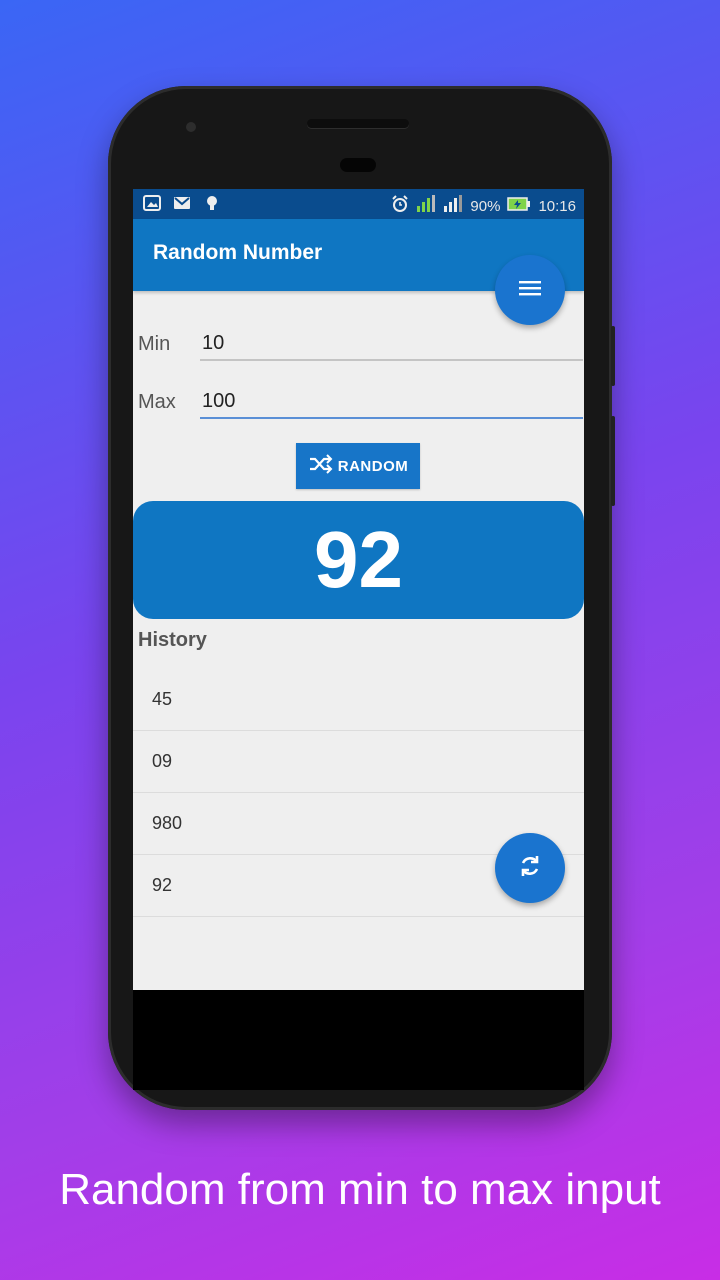 Image resolution: width=720 pixels, height=1280 pixels. Describe the element at coordinates (485, 206) in the screenshot. I see `battery-percent: 90%` at that location.